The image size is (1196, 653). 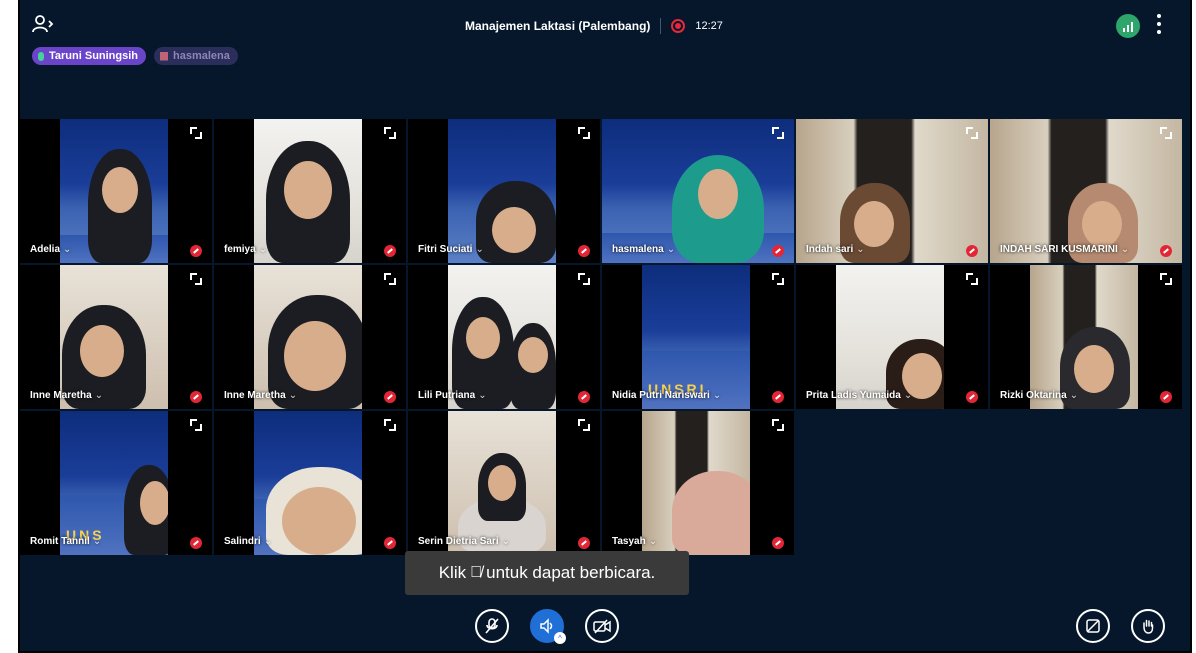 What do you see at coordinates (50, 249) in the screenshot?
I see `participant-name: Adelia ⌄` at bounding box center [50, 249].